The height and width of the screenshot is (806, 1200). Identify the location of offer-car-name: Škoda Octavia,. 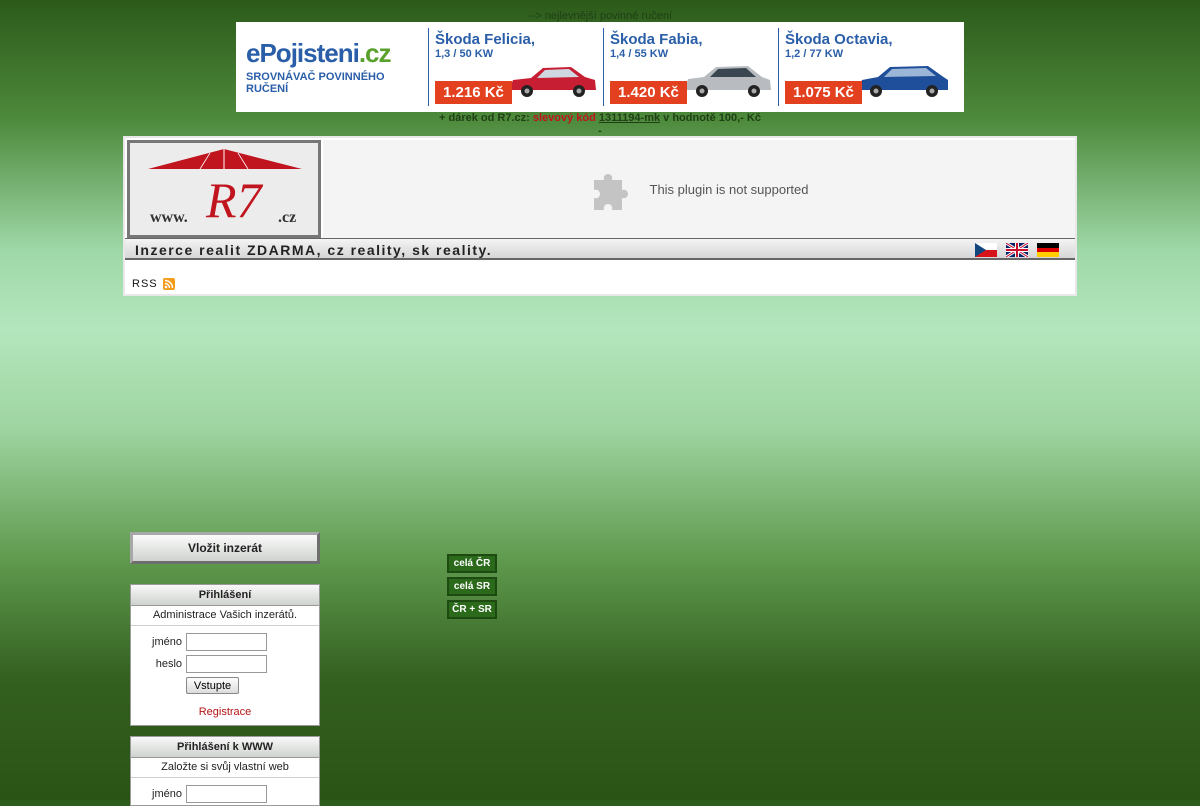
(839, 39).